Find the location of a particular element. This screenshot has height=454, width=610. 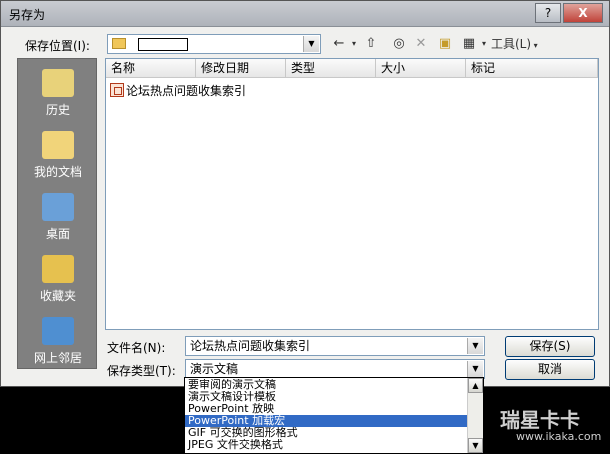

place-desktop: 桌面 is located at coordinates (58, 220).